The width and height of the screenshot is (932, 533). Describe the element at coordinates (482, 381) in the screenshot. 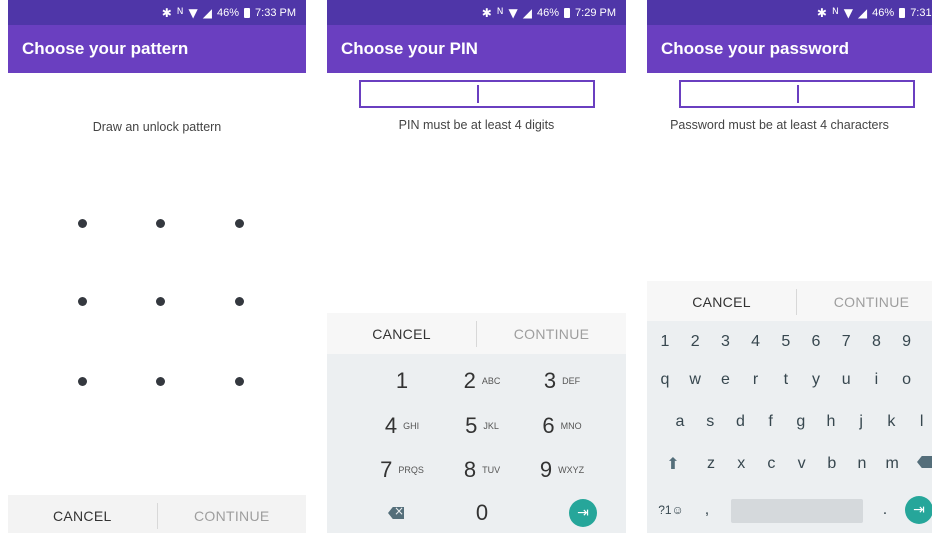

I see `key-2: 2 ABC` at that location.